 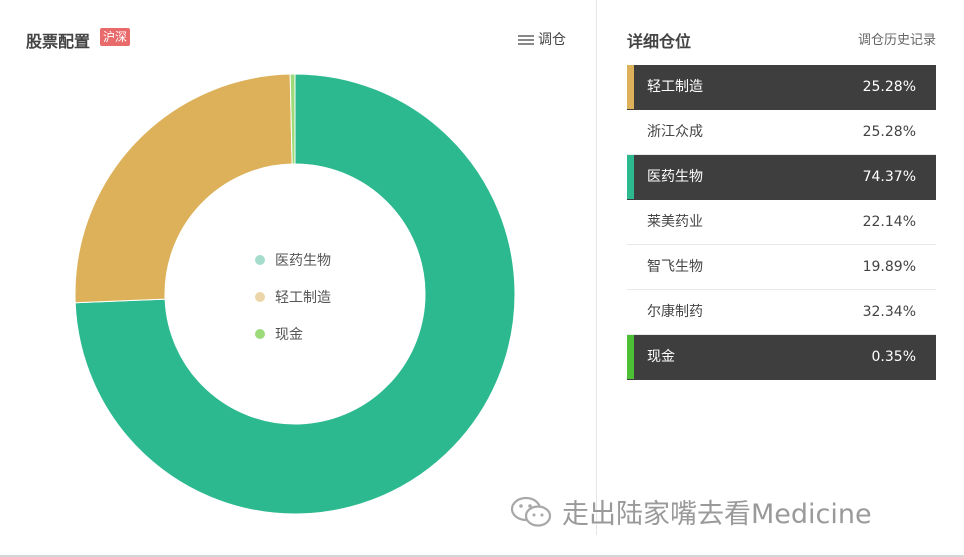 I want to click on watermark: 走出陆家嘴去看Medicine, so click(x=691, y=511).